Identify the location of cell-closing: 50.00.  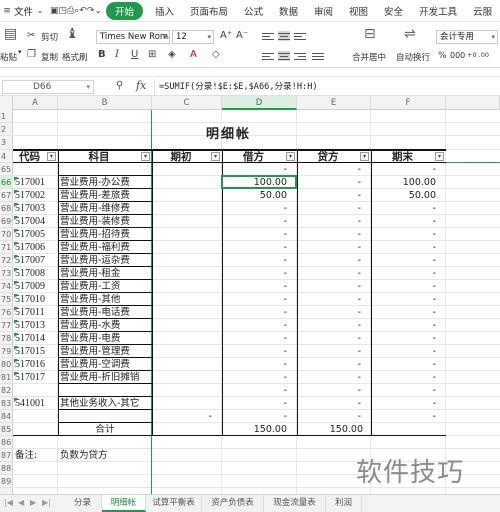
(404, 195).